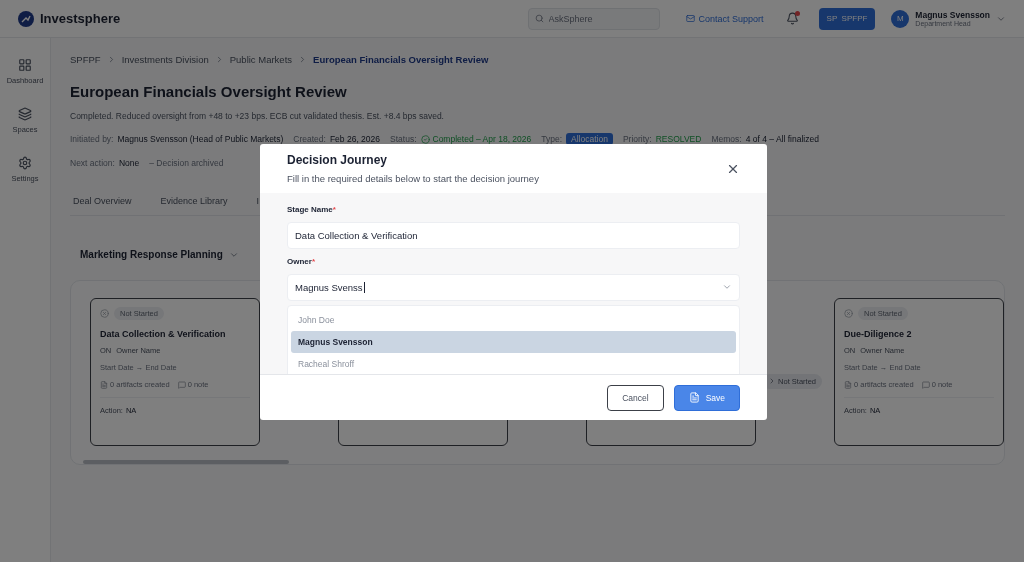 The image size is (1024, 562). Describe the element at coordinates (209, 91) in the screenshot. I see `page-title: European Financials Oversight Review` at that location.